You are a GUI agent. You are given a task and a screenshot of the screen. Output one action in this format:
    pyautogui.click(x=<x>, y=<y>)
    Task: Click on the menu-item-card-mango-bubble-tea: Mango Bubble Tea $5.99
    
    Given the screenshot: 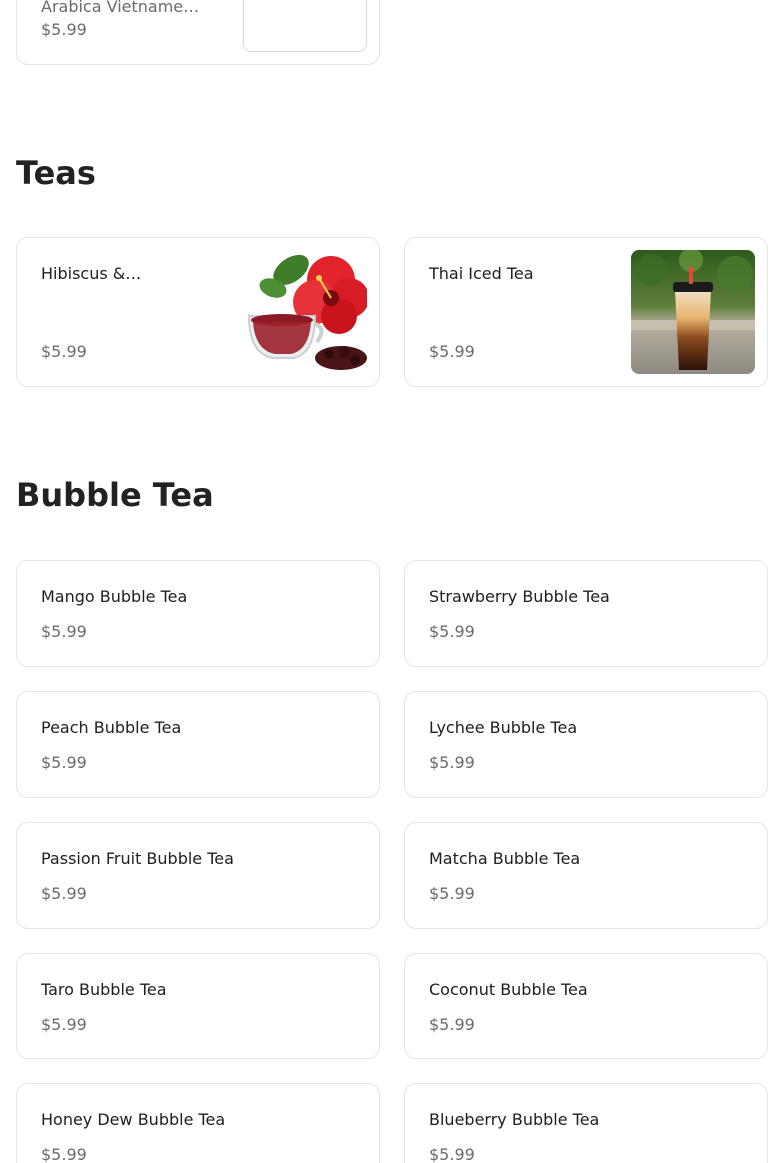 What is the action you would take?
    pyautogui.click(x=198, y=613)
    